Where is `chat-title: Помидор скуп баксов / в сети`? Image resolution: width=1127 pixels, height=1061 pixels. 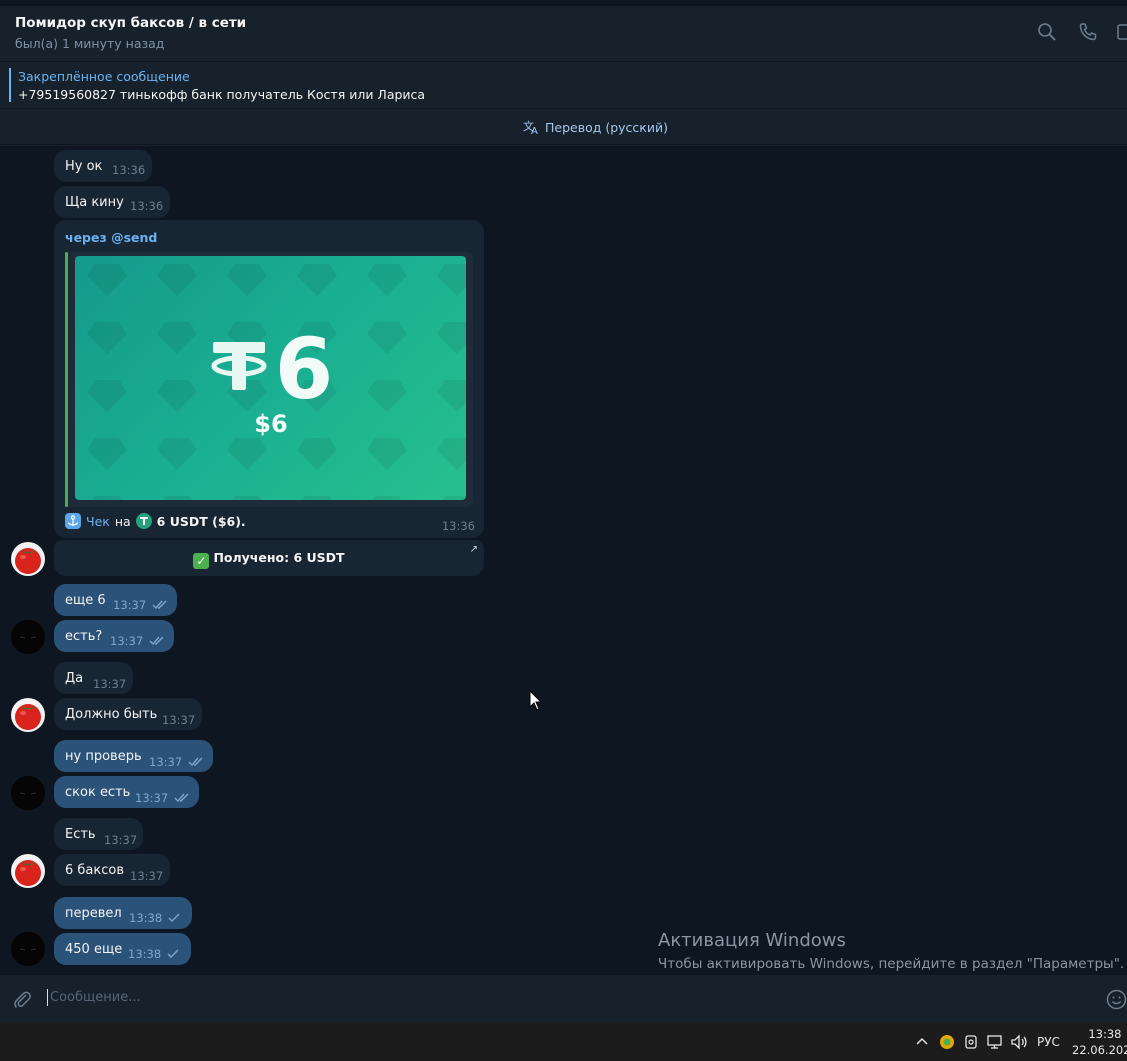
chat-title: Помидор скуп баксов / в сети is located at coordinates (130, 23).